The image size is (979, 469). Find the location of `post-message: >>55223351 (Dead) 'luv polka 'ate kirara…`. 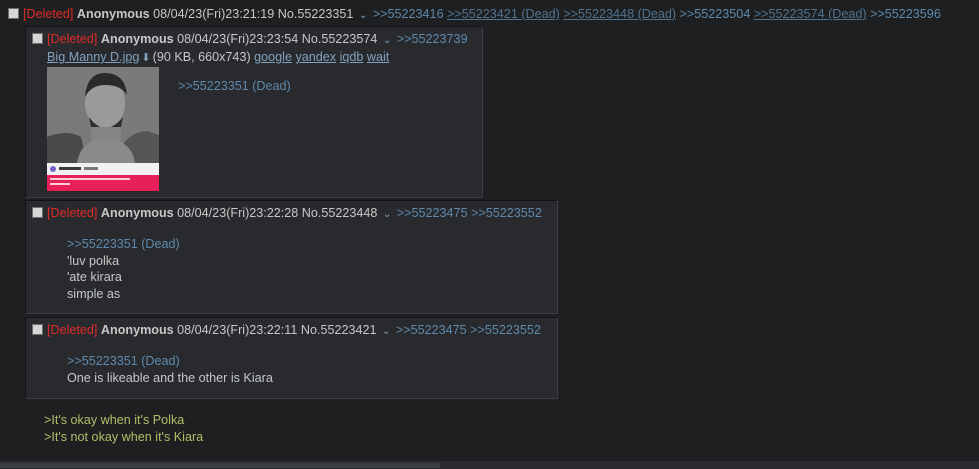

post-message: >>55223351 (Dead) 'luv polka 'ate kirara… is located at coordinates (123, 269).